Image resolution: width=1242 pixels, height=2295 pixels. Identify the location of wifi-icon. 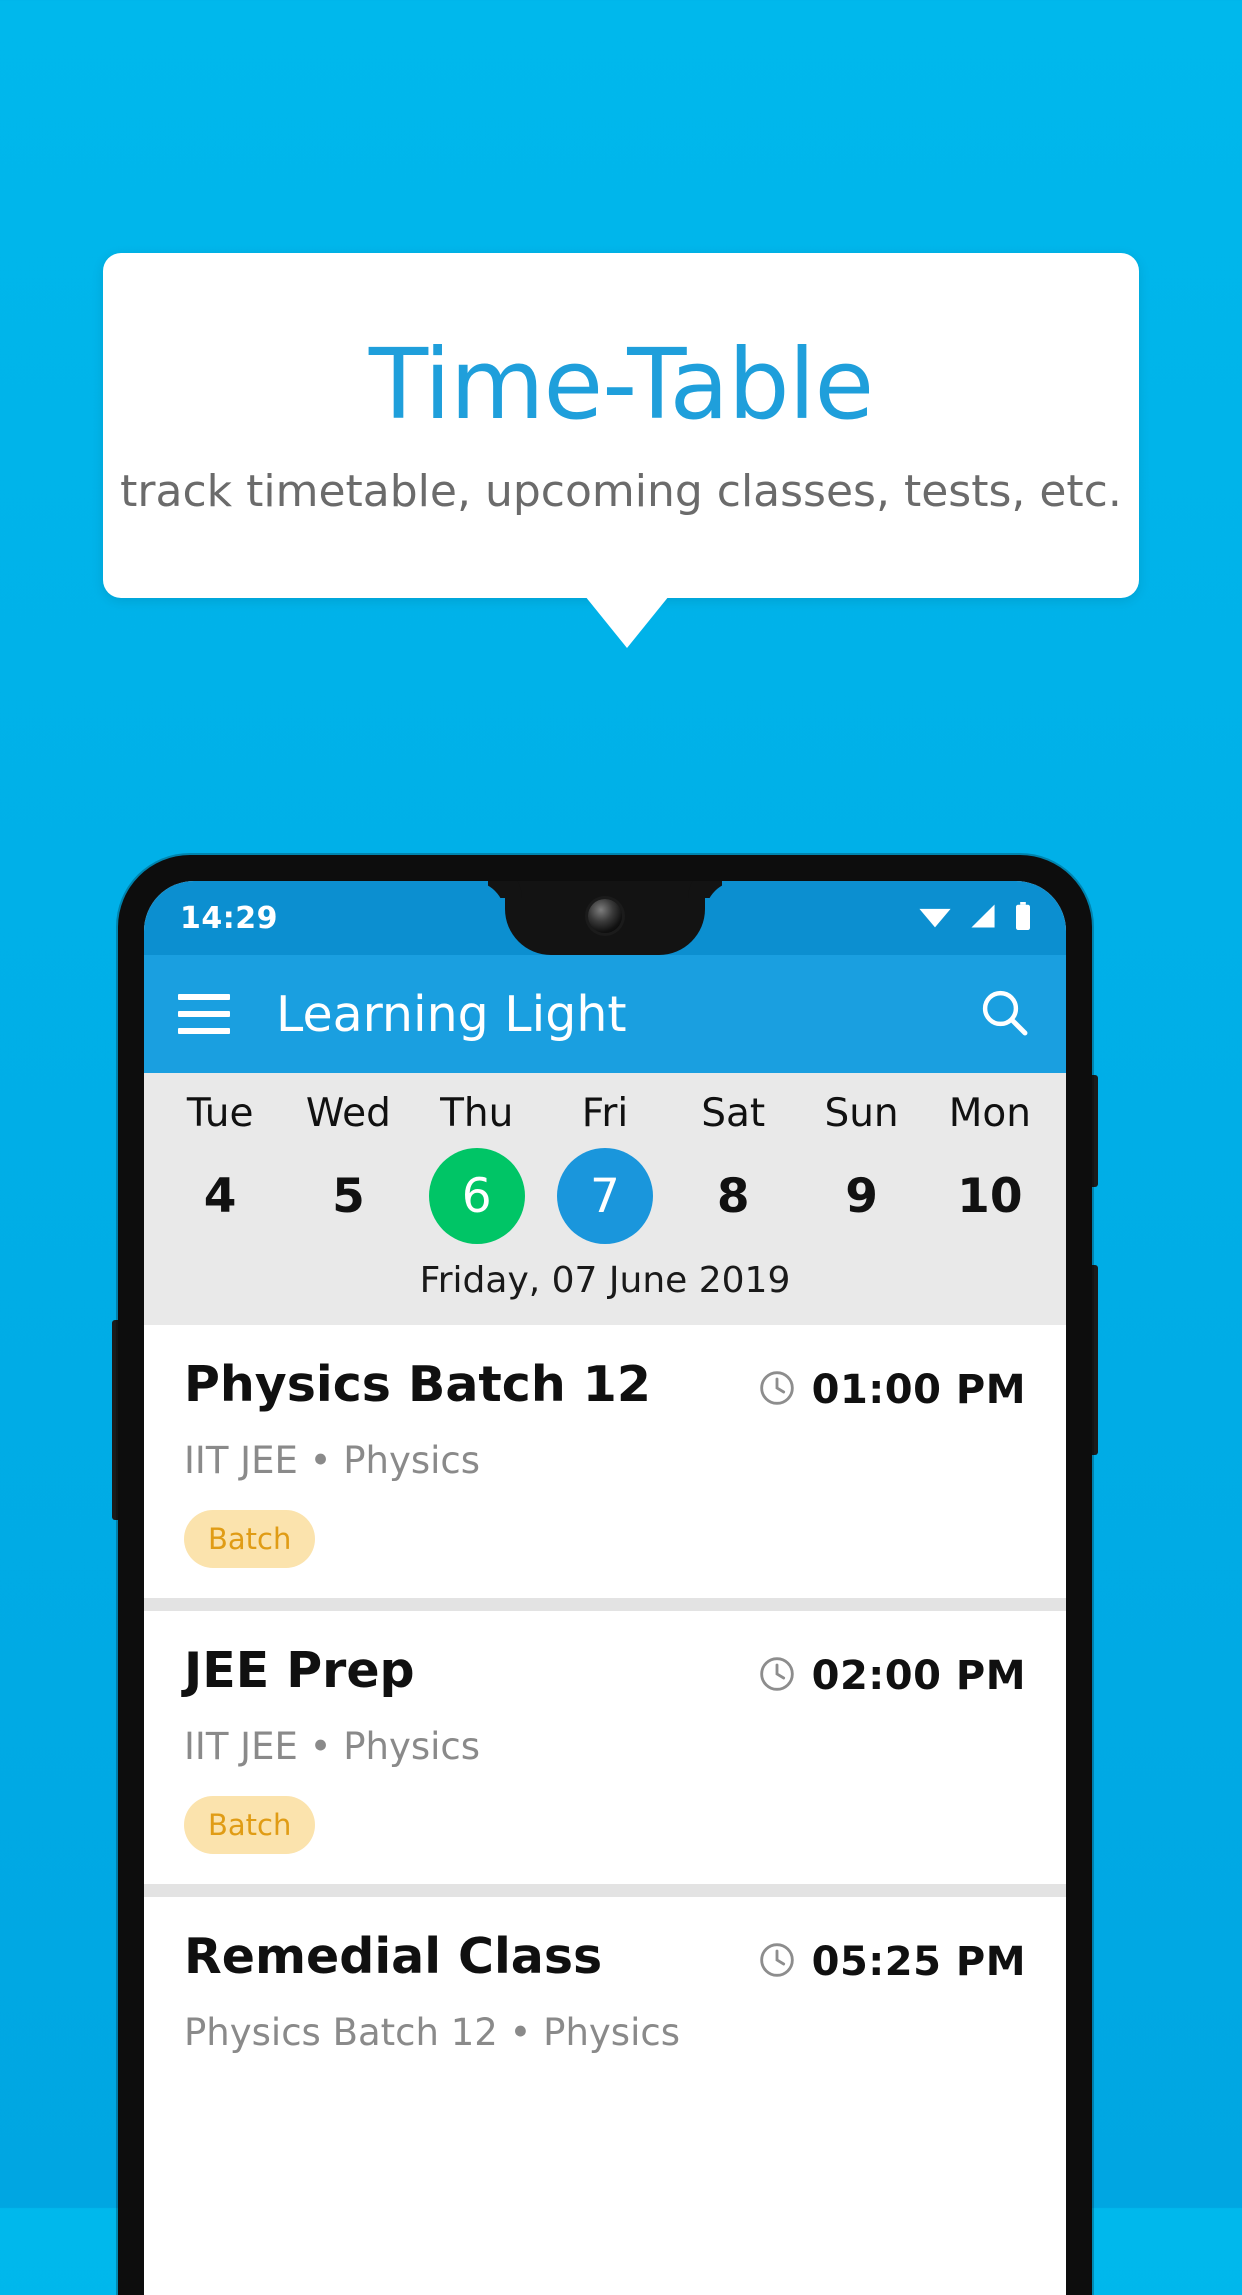
(935, 918).